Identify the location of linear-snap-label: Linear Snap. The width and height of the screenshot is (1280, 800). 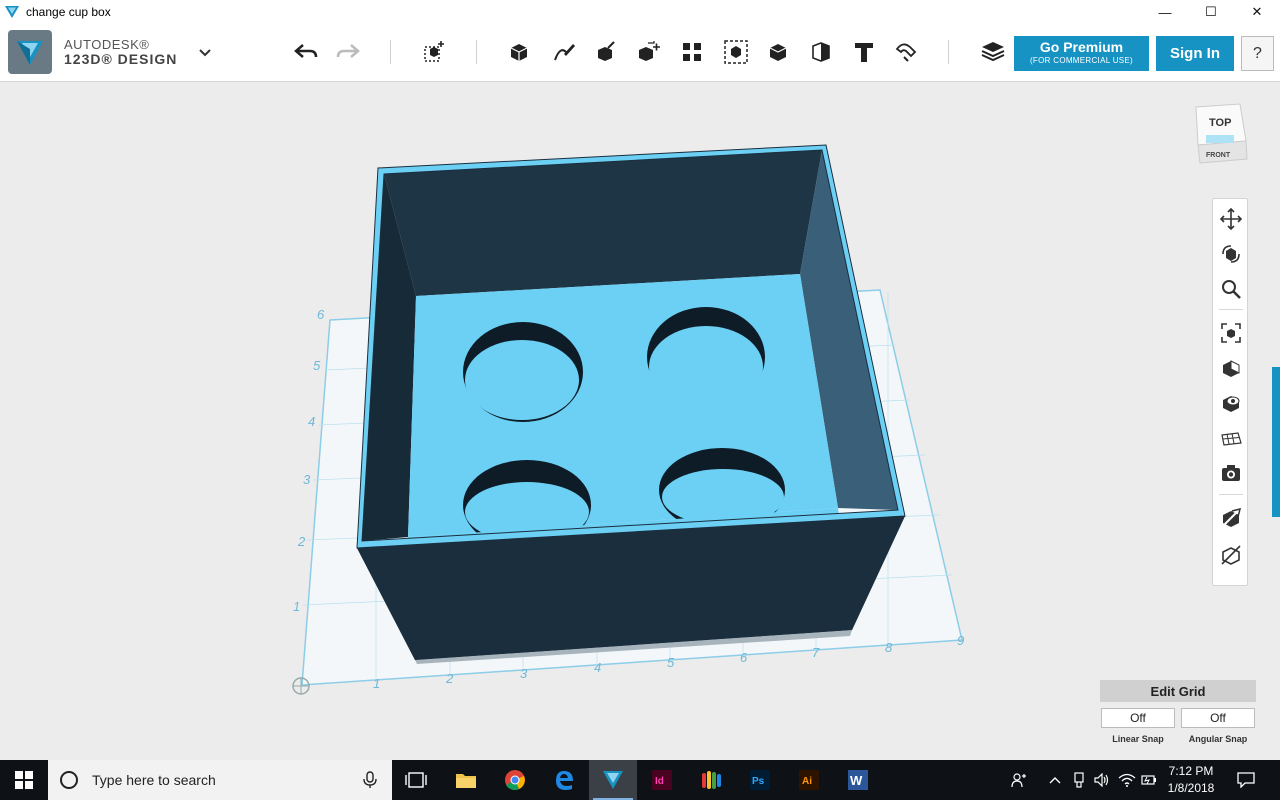
(1138, 739).